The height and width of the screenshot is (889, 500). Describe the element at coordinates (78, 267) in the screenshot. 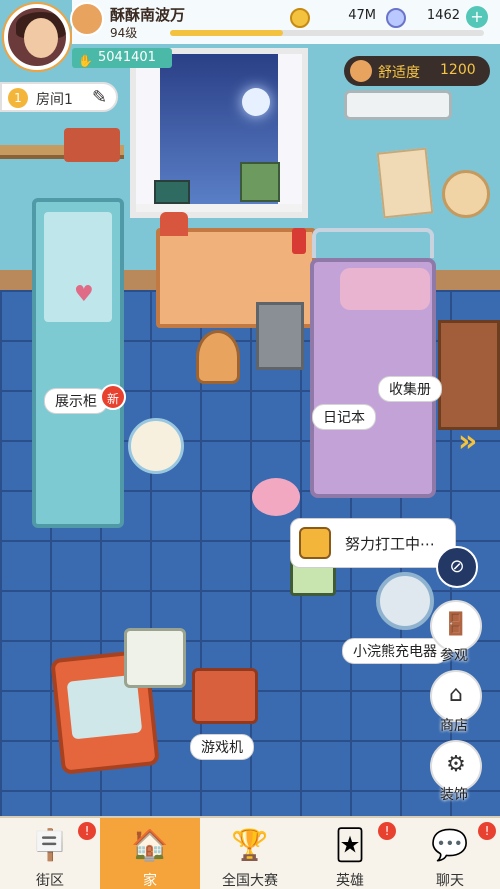

I see `cabinet-glass: ♥` at that location.